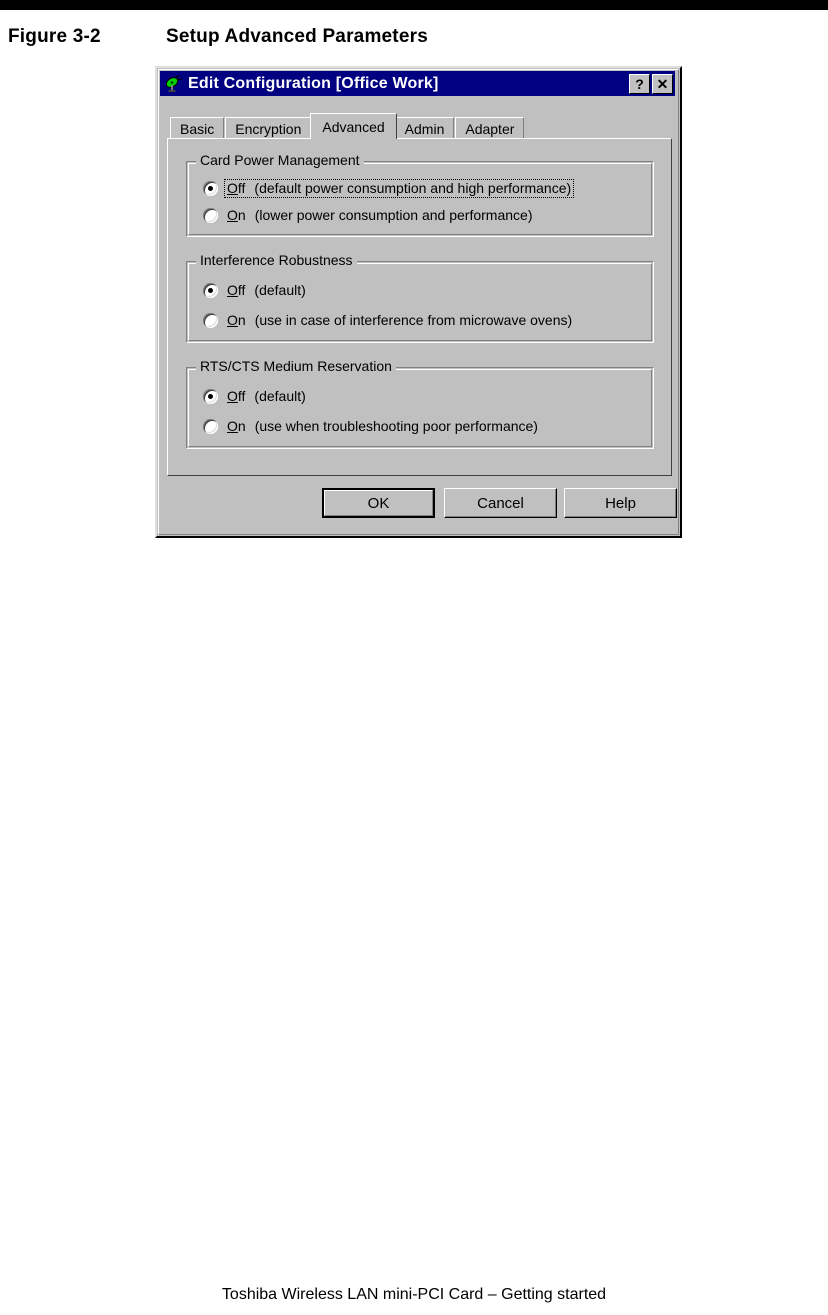 The image size is (828, 1315). I want to click on tab-basic: Basic, so click(197, 128).